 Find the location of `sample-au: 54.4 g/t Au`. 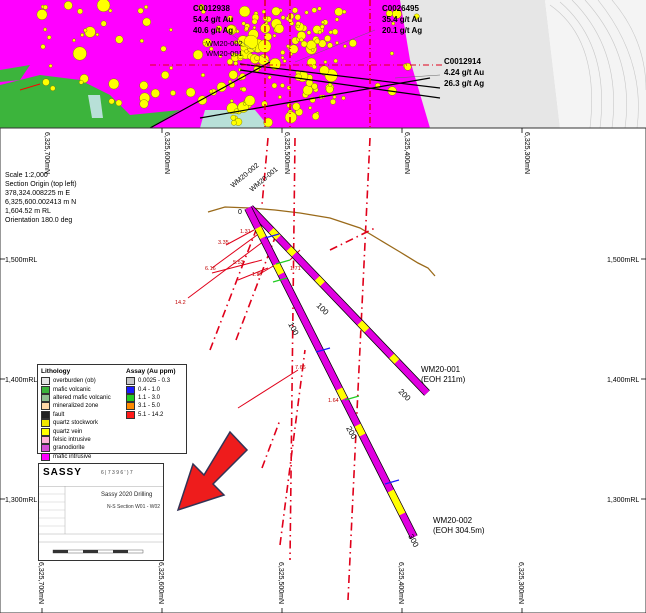

sample-au: 54.4 g/t Au is located at coordinates (213, 19).